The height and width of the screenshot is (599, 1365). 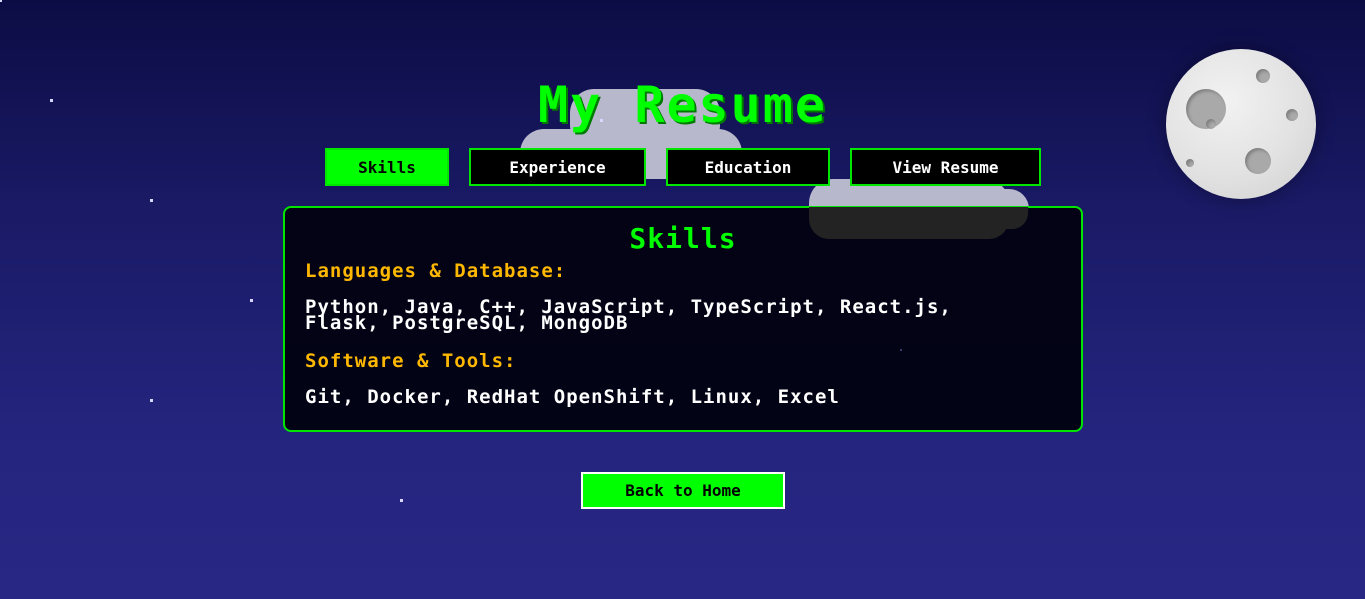 What do you see at coordinates (909, 223) in the screenshot?
I see `cloud-shadow` at bounding box center [909, 223].